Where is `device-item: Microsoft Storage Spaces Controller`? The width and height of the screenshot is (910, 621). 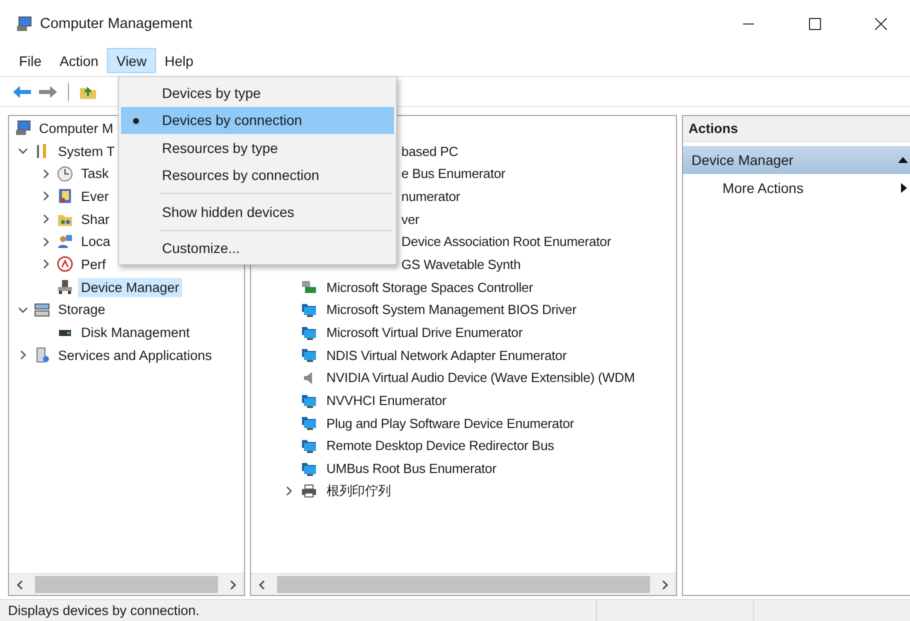 device-item: Microsoft Storage Spaces Controller is located at coordinates (429, 287).